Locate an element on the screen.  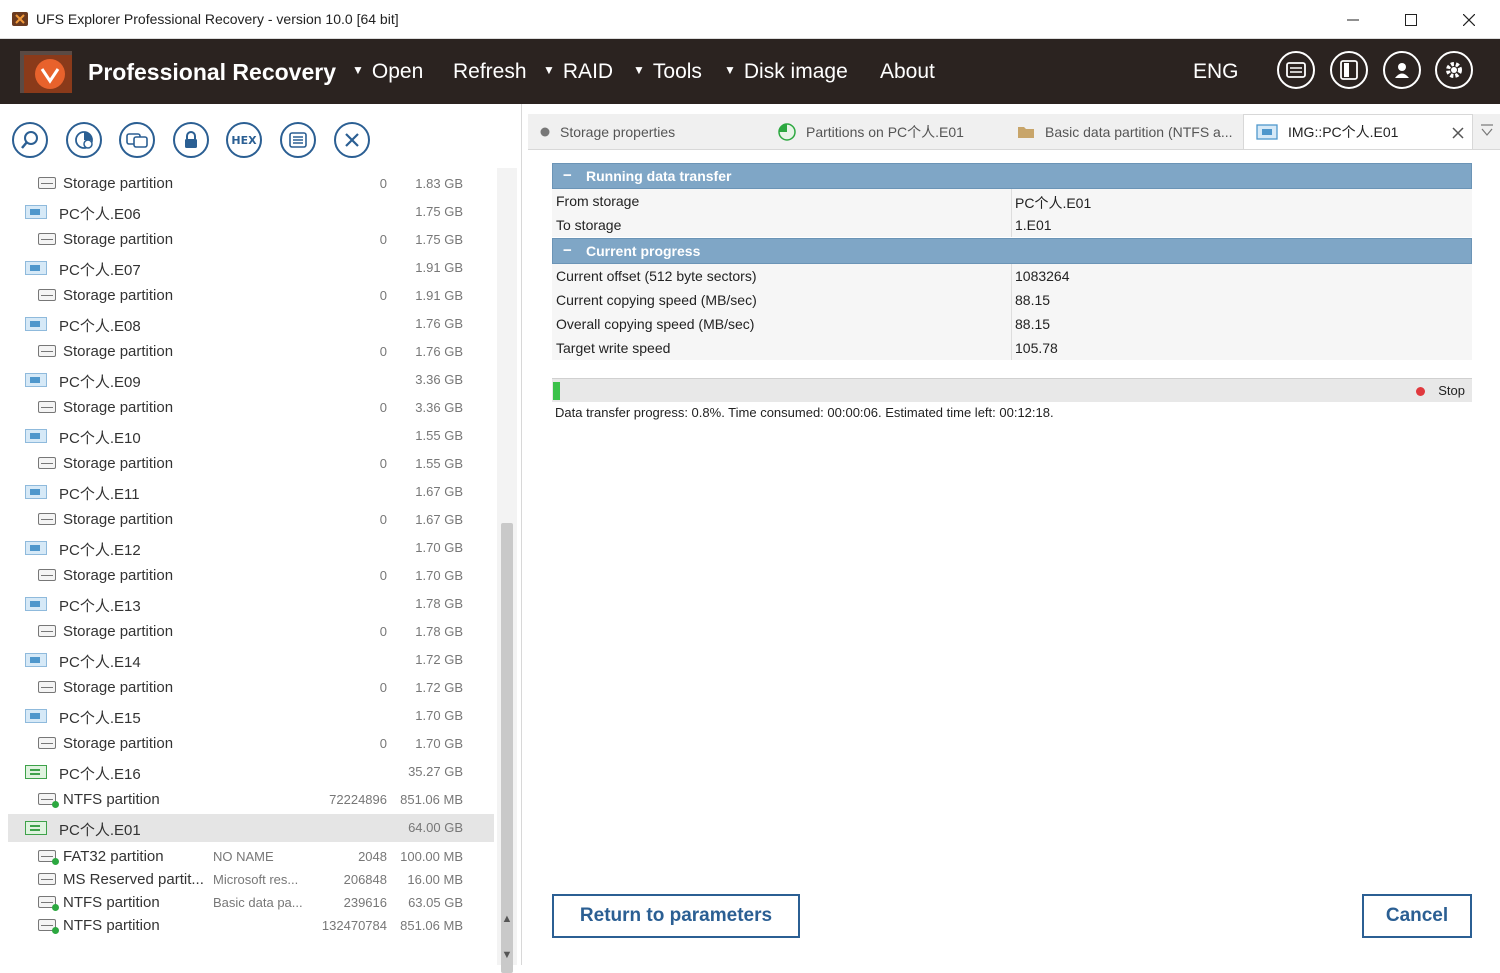
menu-open: ▼ Open is located at coordinates (387, 72).